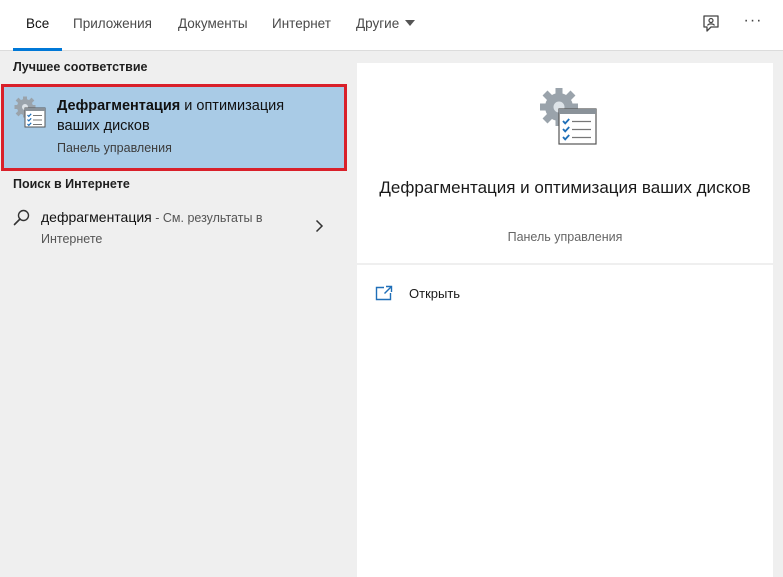  Describe the element at coordinates (96, 217) in the screenshot. I see `web-search-query-text: дефрагментация` at that location.